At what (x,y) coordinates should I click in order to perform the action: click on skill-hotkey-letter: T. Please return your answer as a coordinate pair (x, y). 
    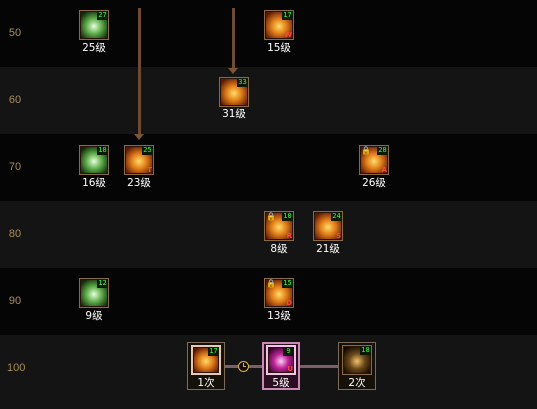
    Looking at the image, I should click on (149, 170).